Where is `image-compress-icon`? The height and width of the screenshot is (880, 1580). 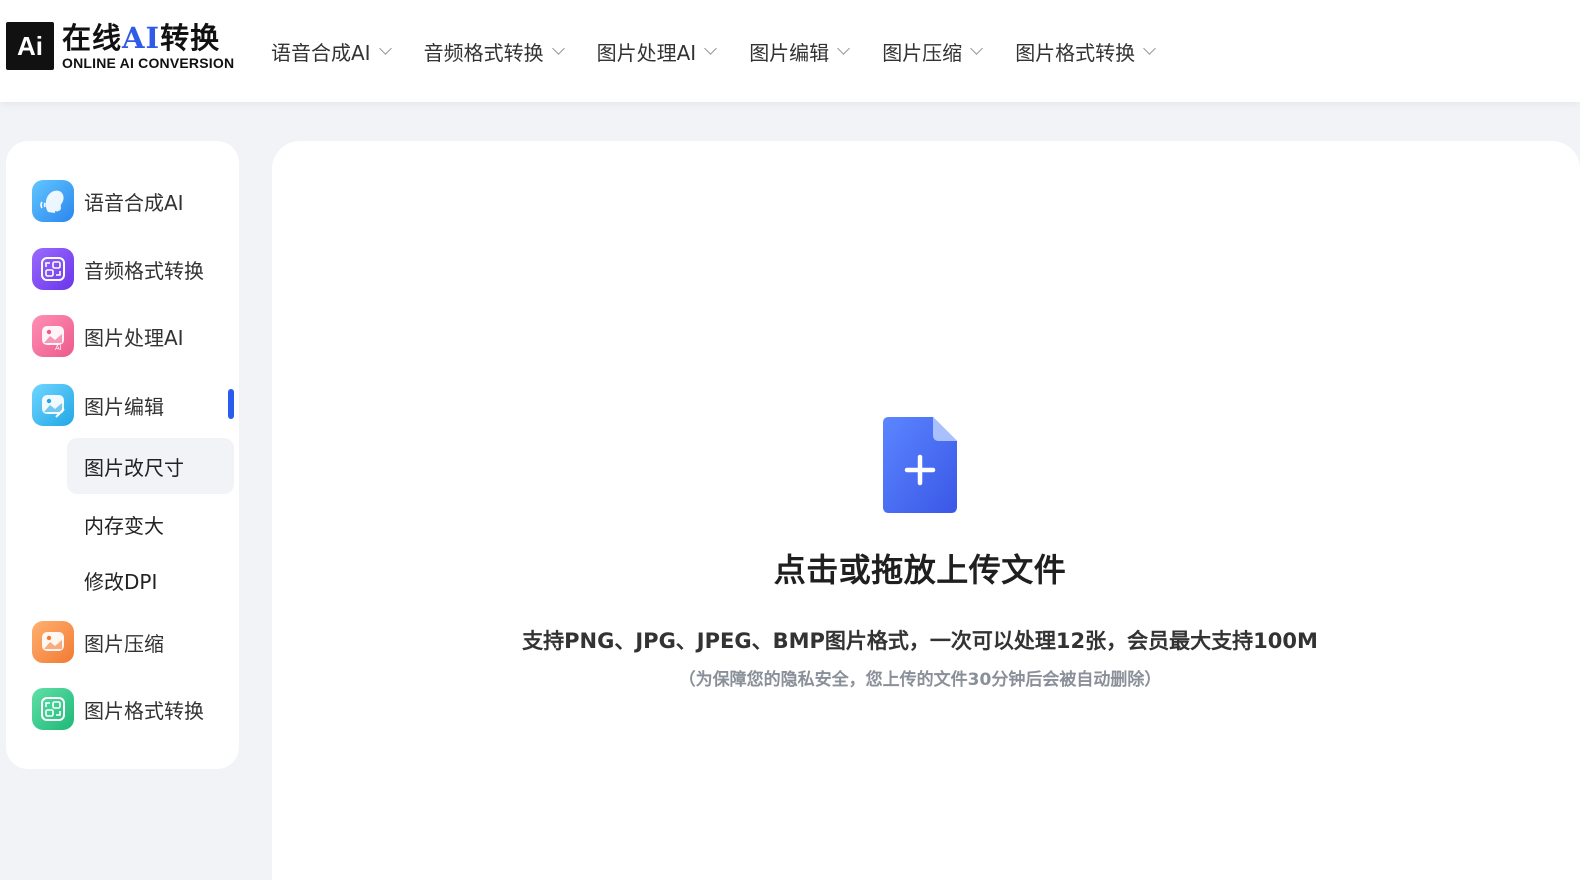
image-compress-icon is located at coordinates (53, 642).